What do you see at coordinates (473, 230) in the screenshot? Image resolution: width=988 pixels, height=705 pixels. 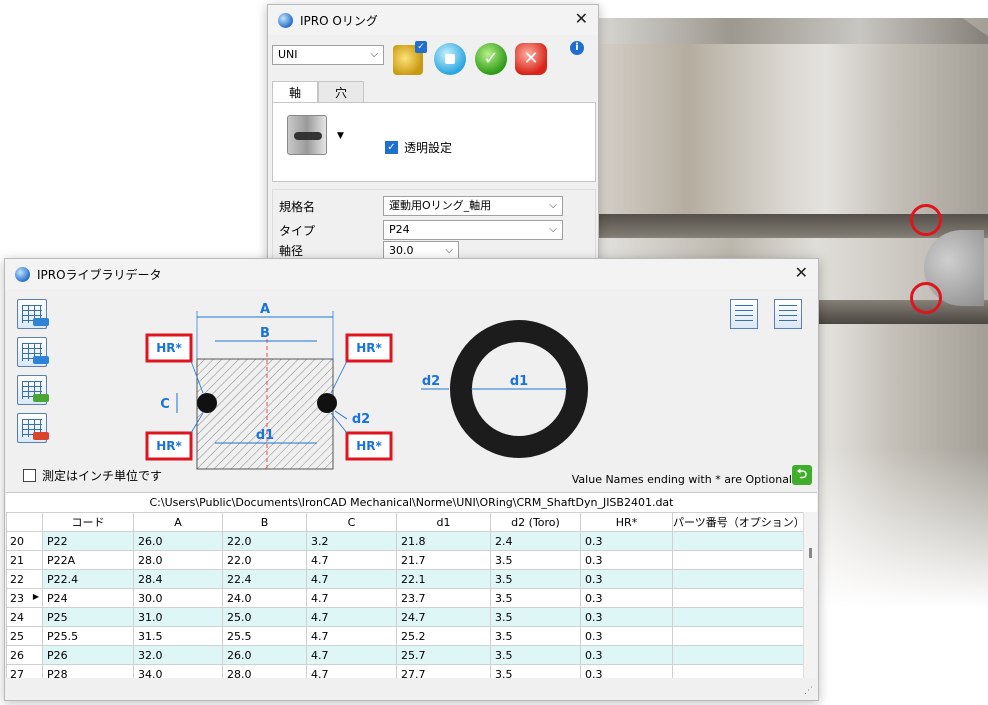 I see `type-select: P24 ⌵` at bounding box center [473, 230].